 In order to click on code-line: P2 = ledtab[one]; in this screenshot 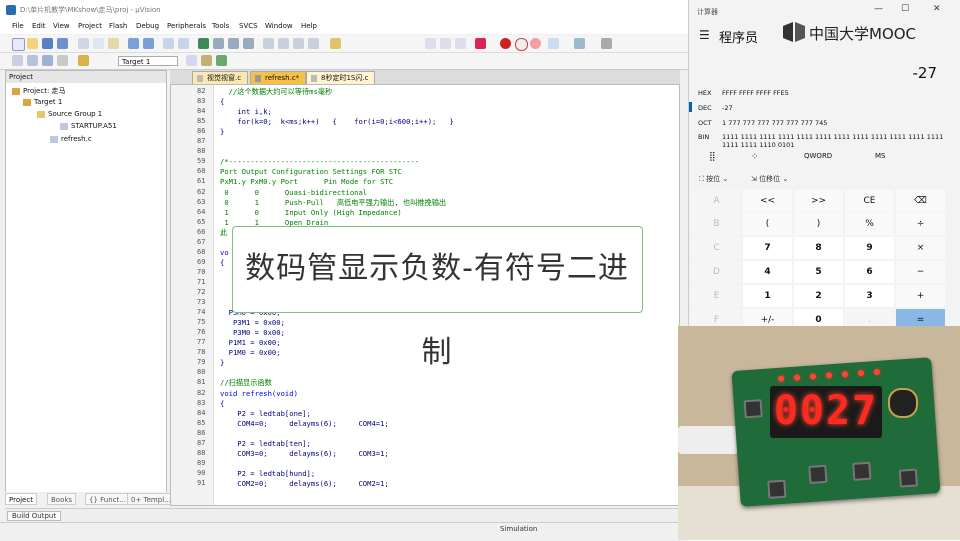, I will do `click(265, 413)`.